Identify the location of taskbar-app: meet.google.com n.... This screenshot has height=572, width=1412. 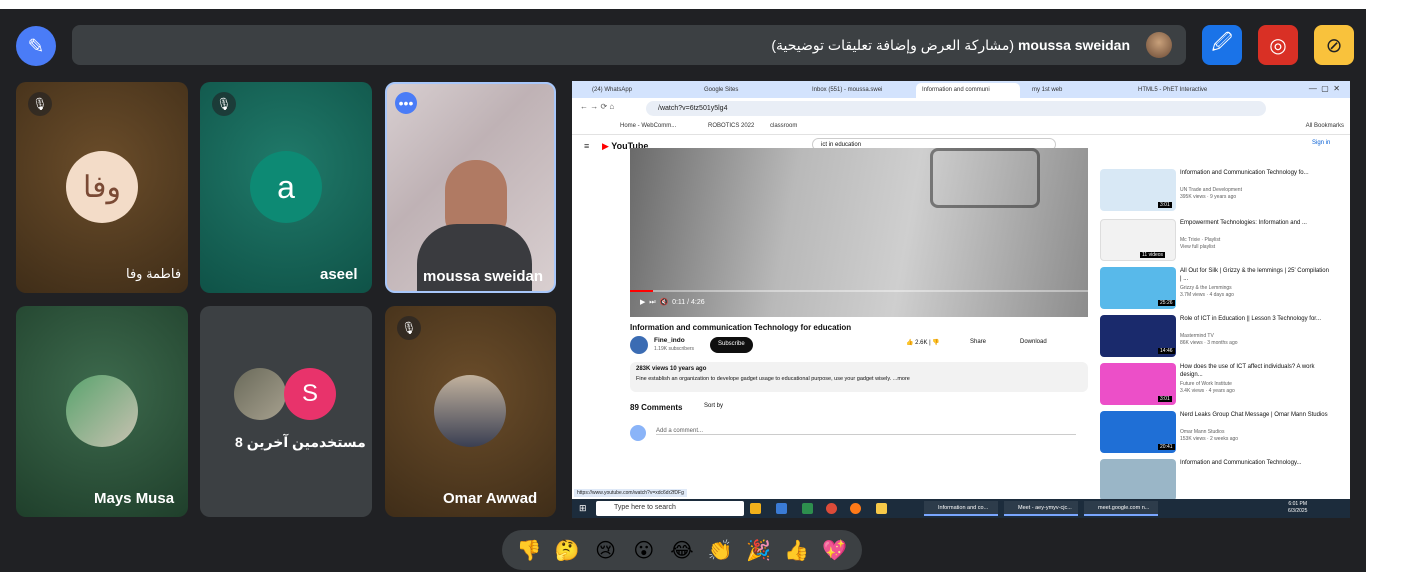
(1121, 508).